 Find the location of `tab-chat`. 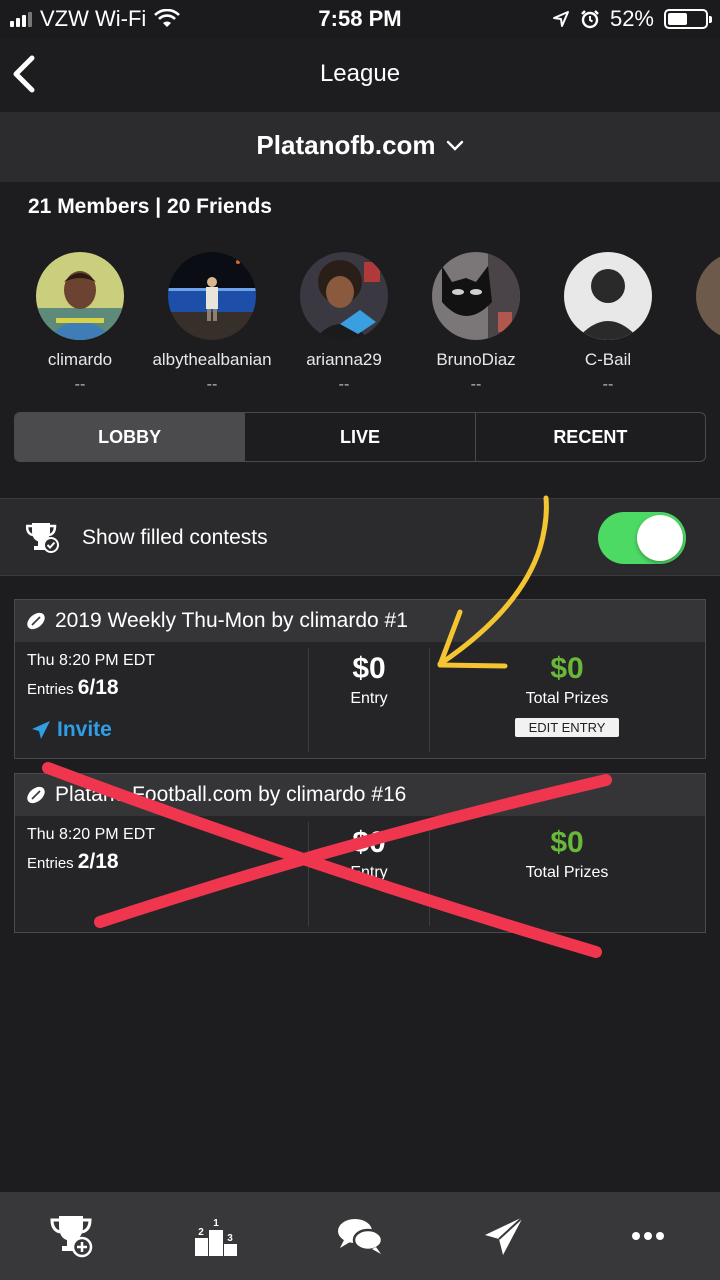

tab-chat is located at coordinates (360, 1236).